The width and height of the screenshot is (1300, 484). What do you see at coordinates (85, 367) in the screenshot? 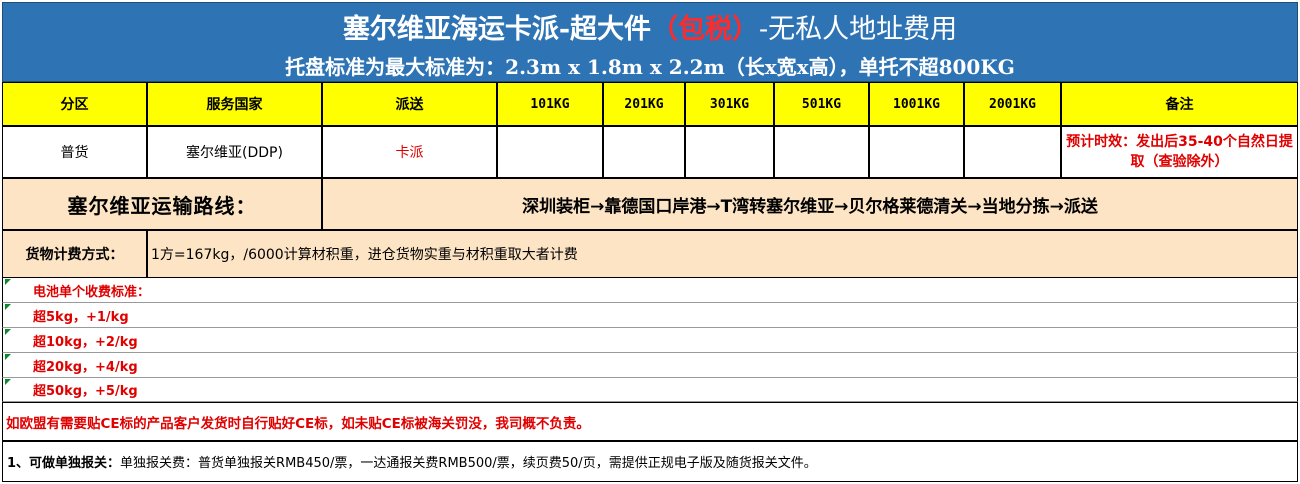
I see `battery-line-text: 超20kg，+4/kg` at bounding box center [85, 367].